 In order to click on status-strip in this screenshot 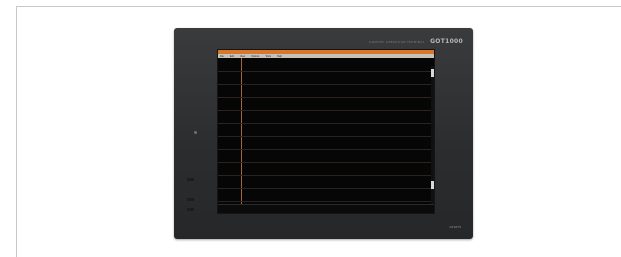, I will do `click(326, 208)`.